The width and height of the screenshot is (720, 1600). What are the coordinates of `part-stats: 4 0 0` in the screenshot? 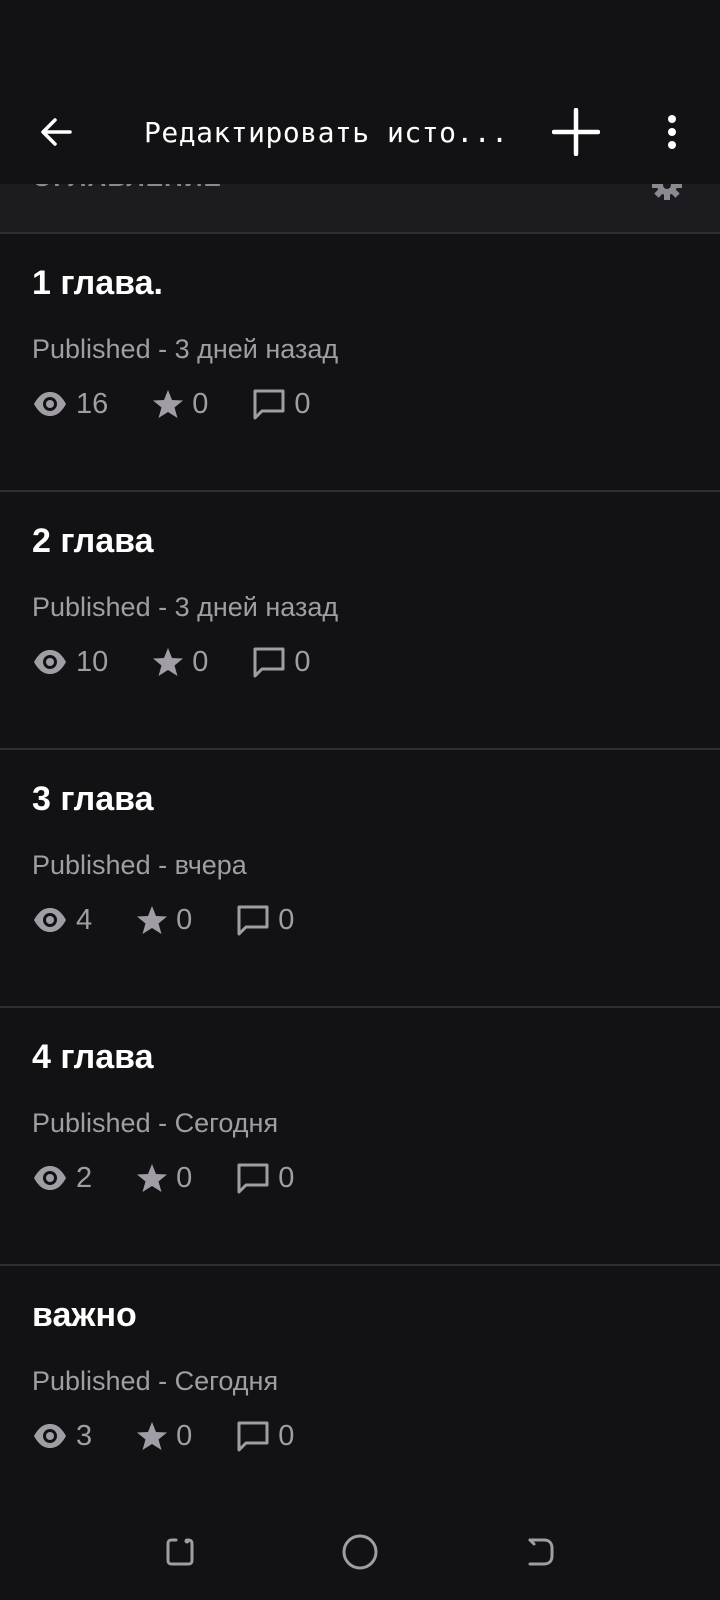 It's located at (185, 920).